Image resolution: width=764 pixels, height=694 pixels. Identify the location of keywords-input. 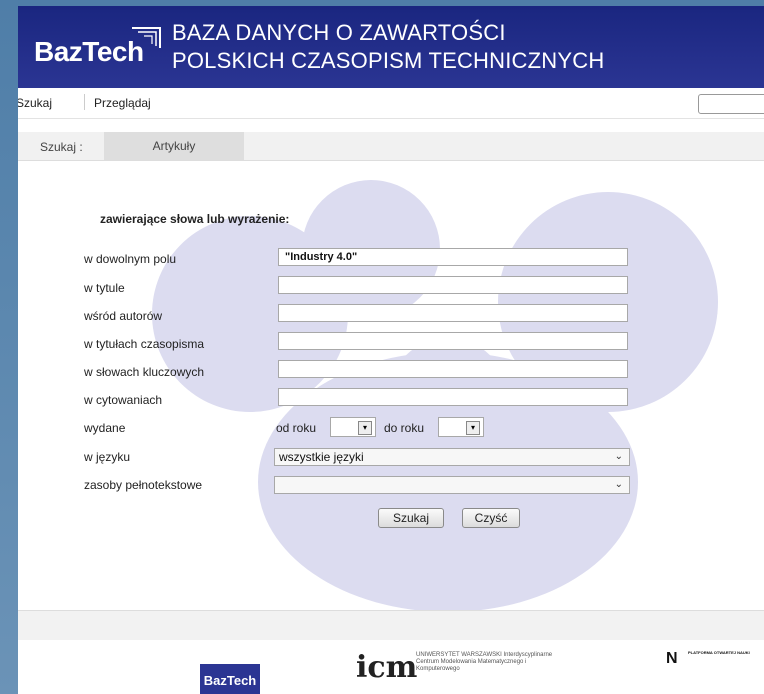
(453, 369).